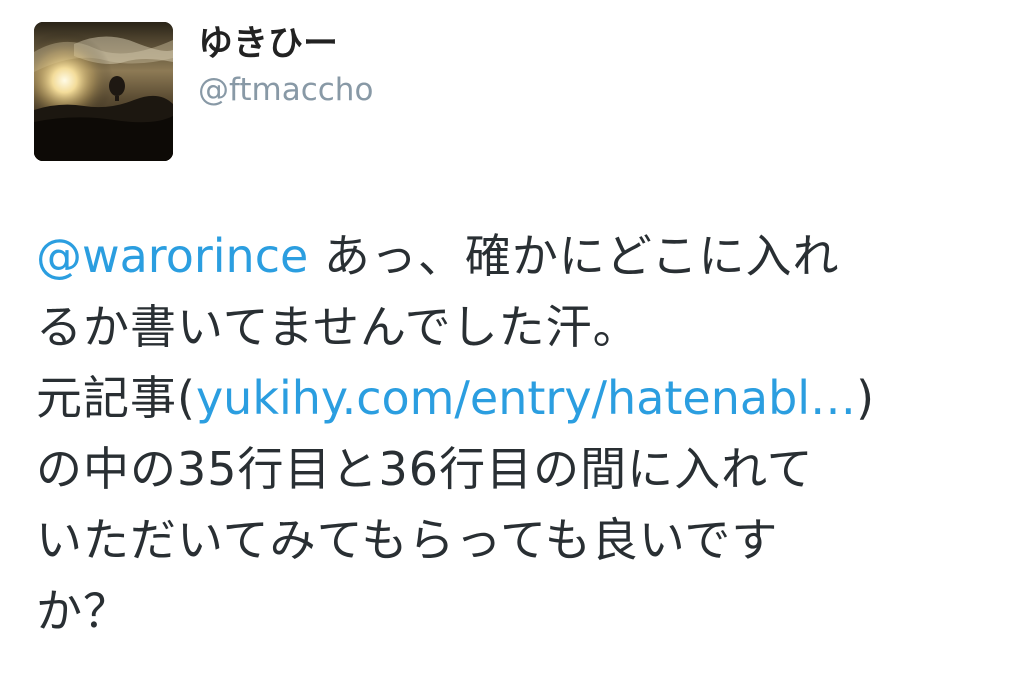 Image resolution: width=1024 pixels, height=683 pixels. I want to click on tweet-line-text: ), so click(866, 398).